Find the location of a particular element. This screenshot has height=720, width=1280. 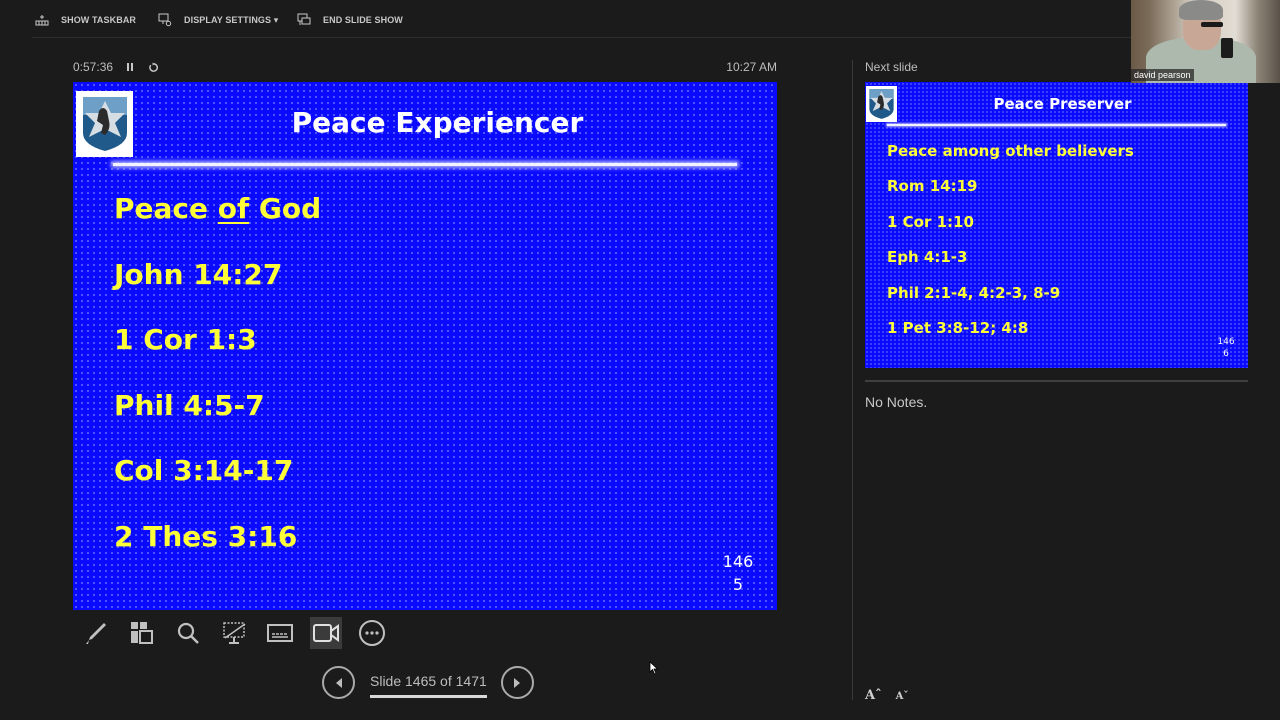

restart-icon is located at coordinates (154, 66).